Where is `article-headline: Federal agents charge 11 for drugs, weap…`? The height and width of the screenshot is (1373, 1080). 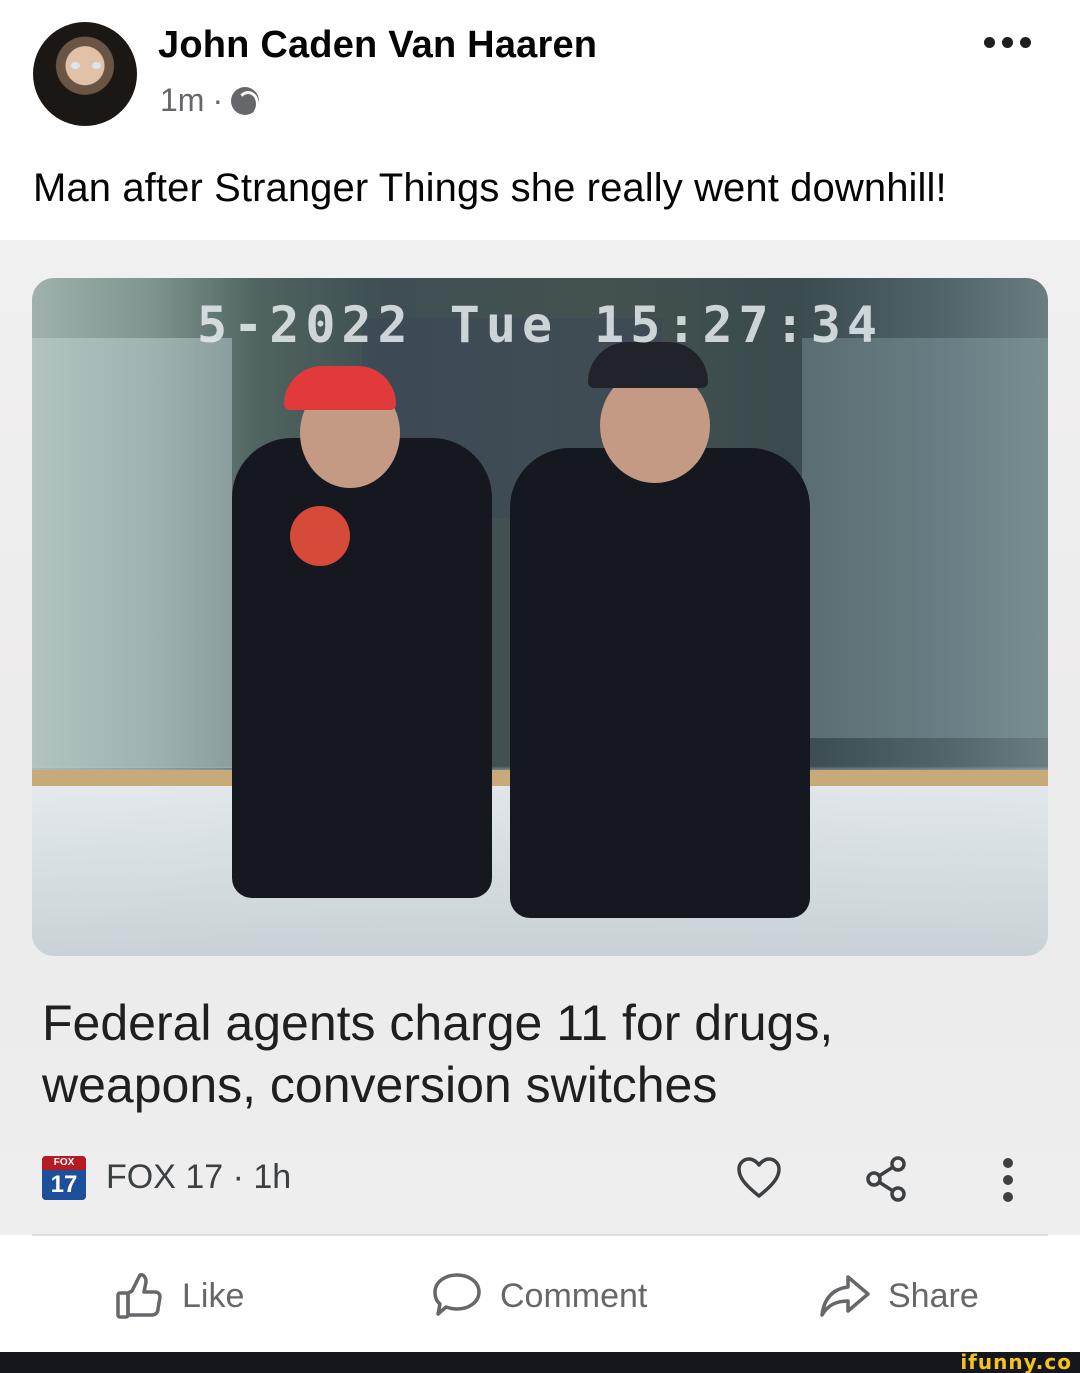
article-headline: Federal agents charge 11 for drugs, weap… is located at coordinates (492, 1054).